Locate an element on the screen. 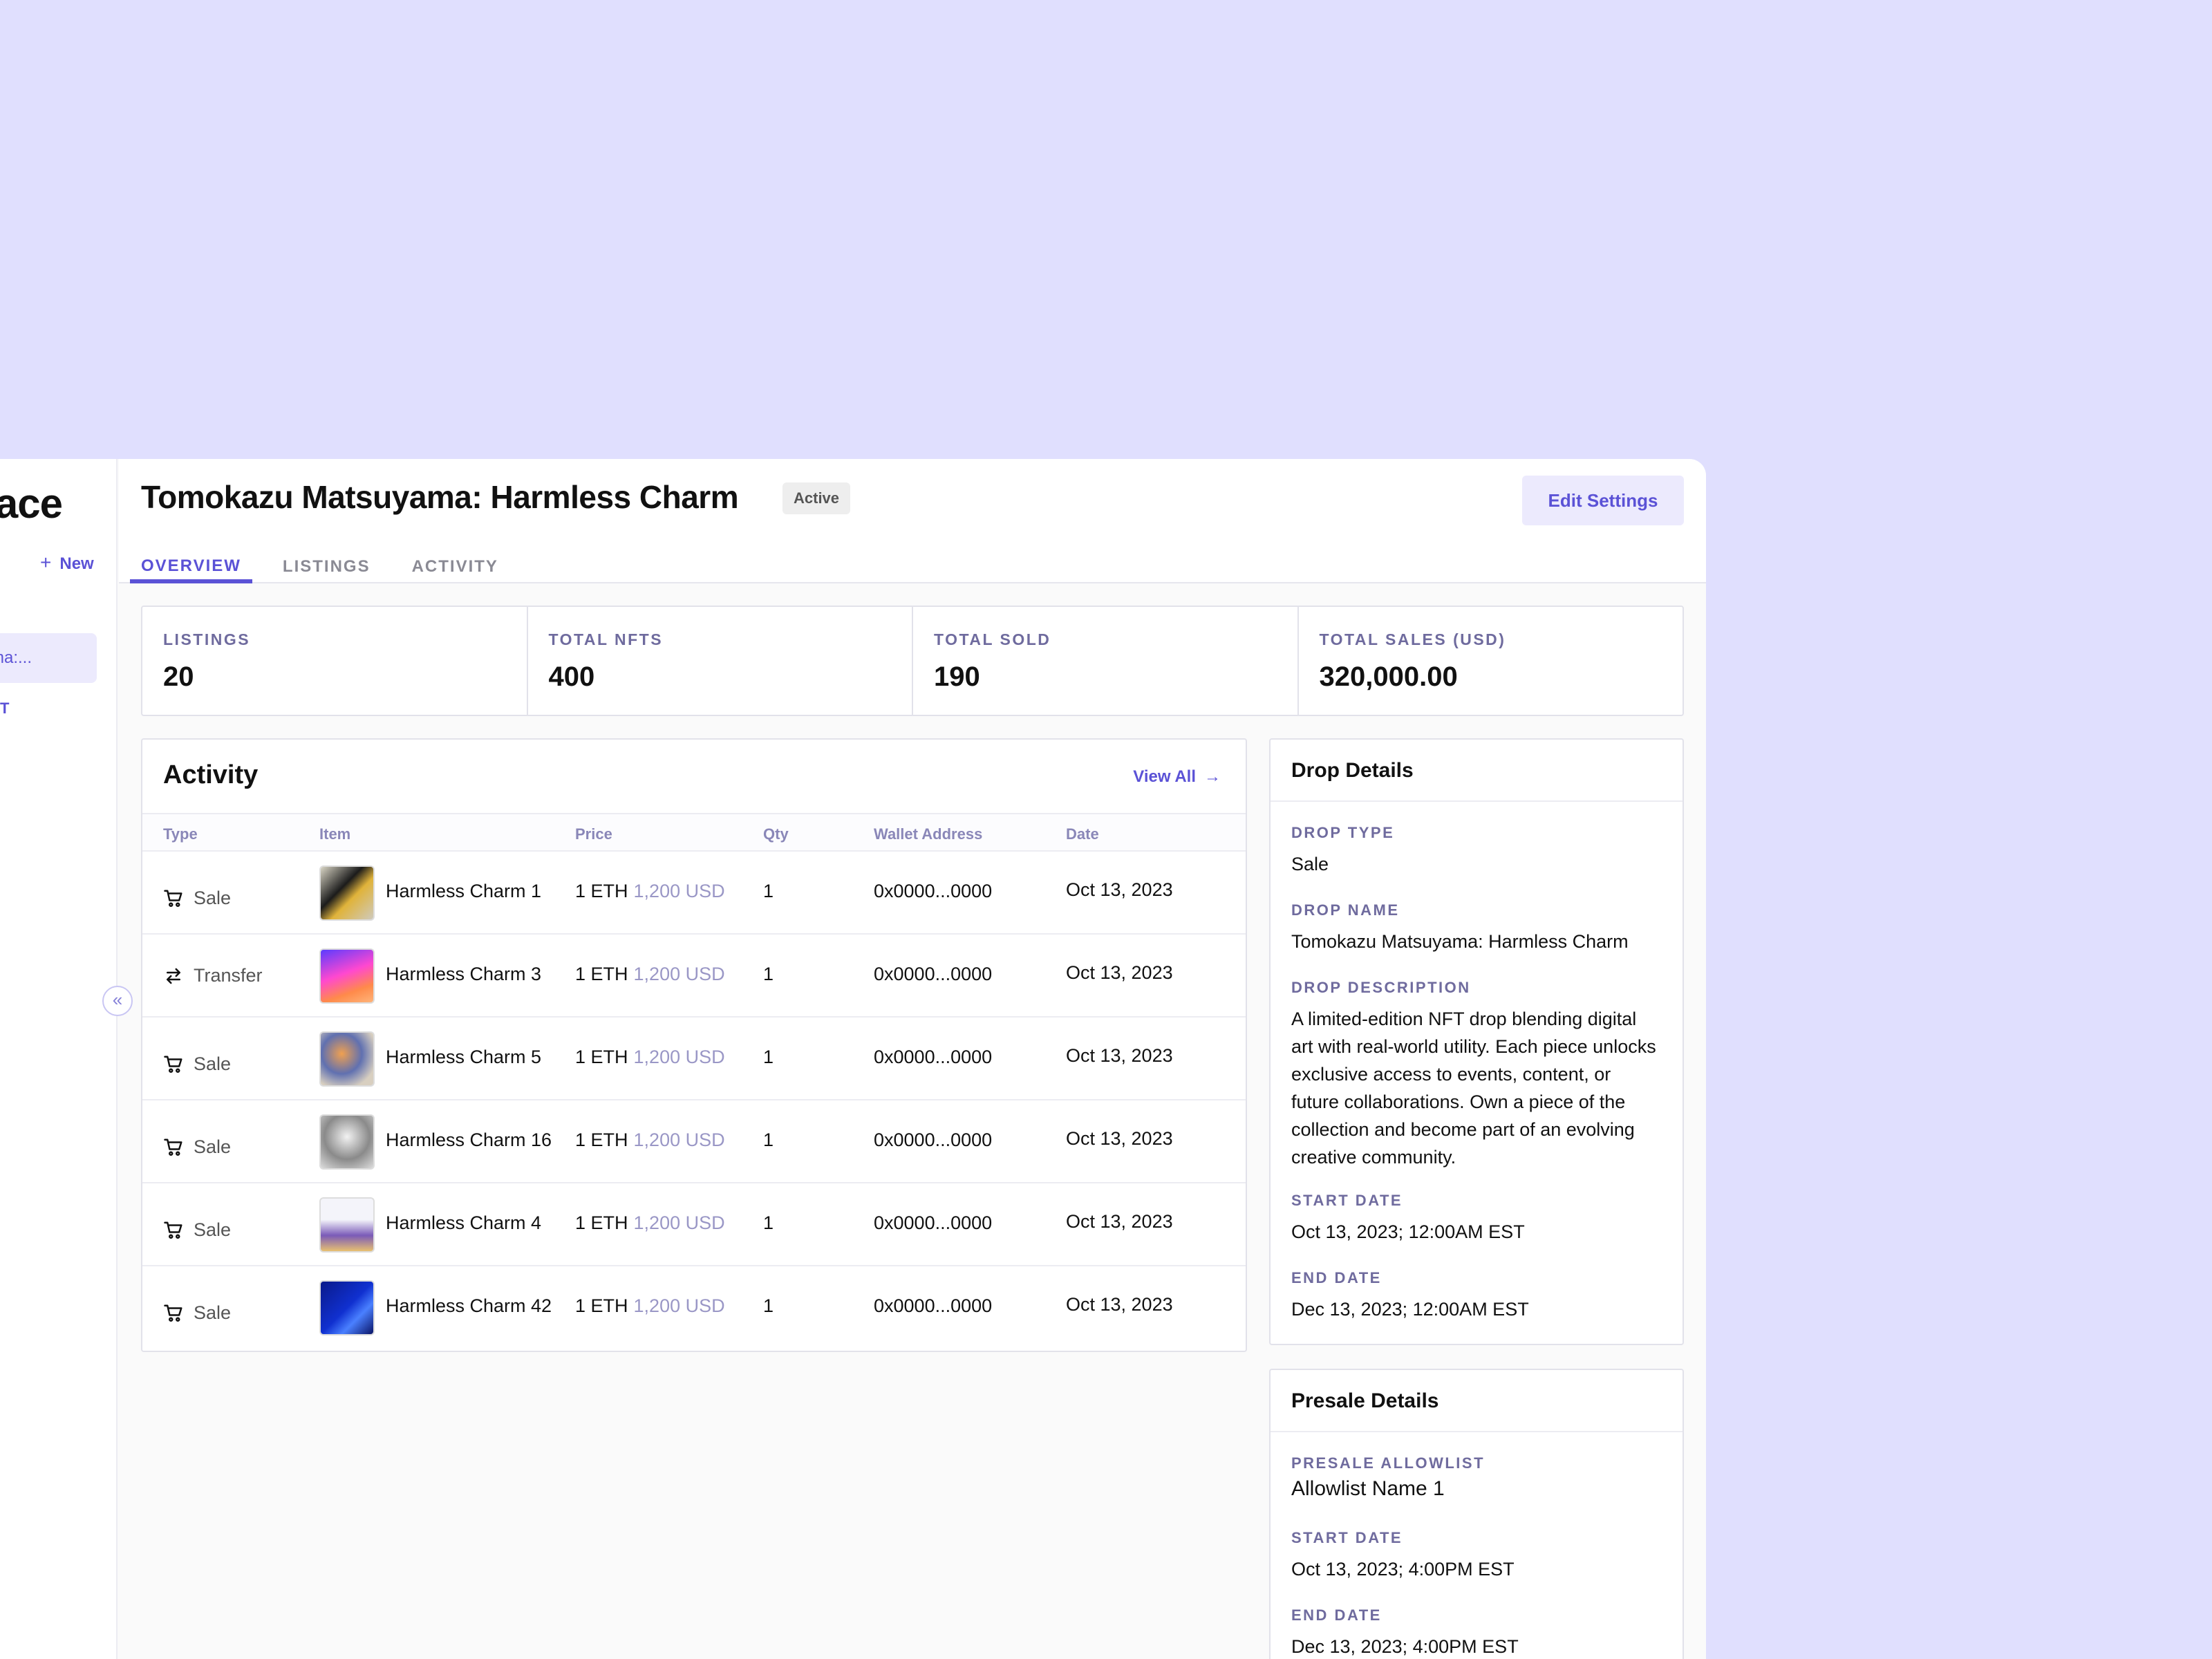  plus-icon: + is located at coordinates (46, 562).